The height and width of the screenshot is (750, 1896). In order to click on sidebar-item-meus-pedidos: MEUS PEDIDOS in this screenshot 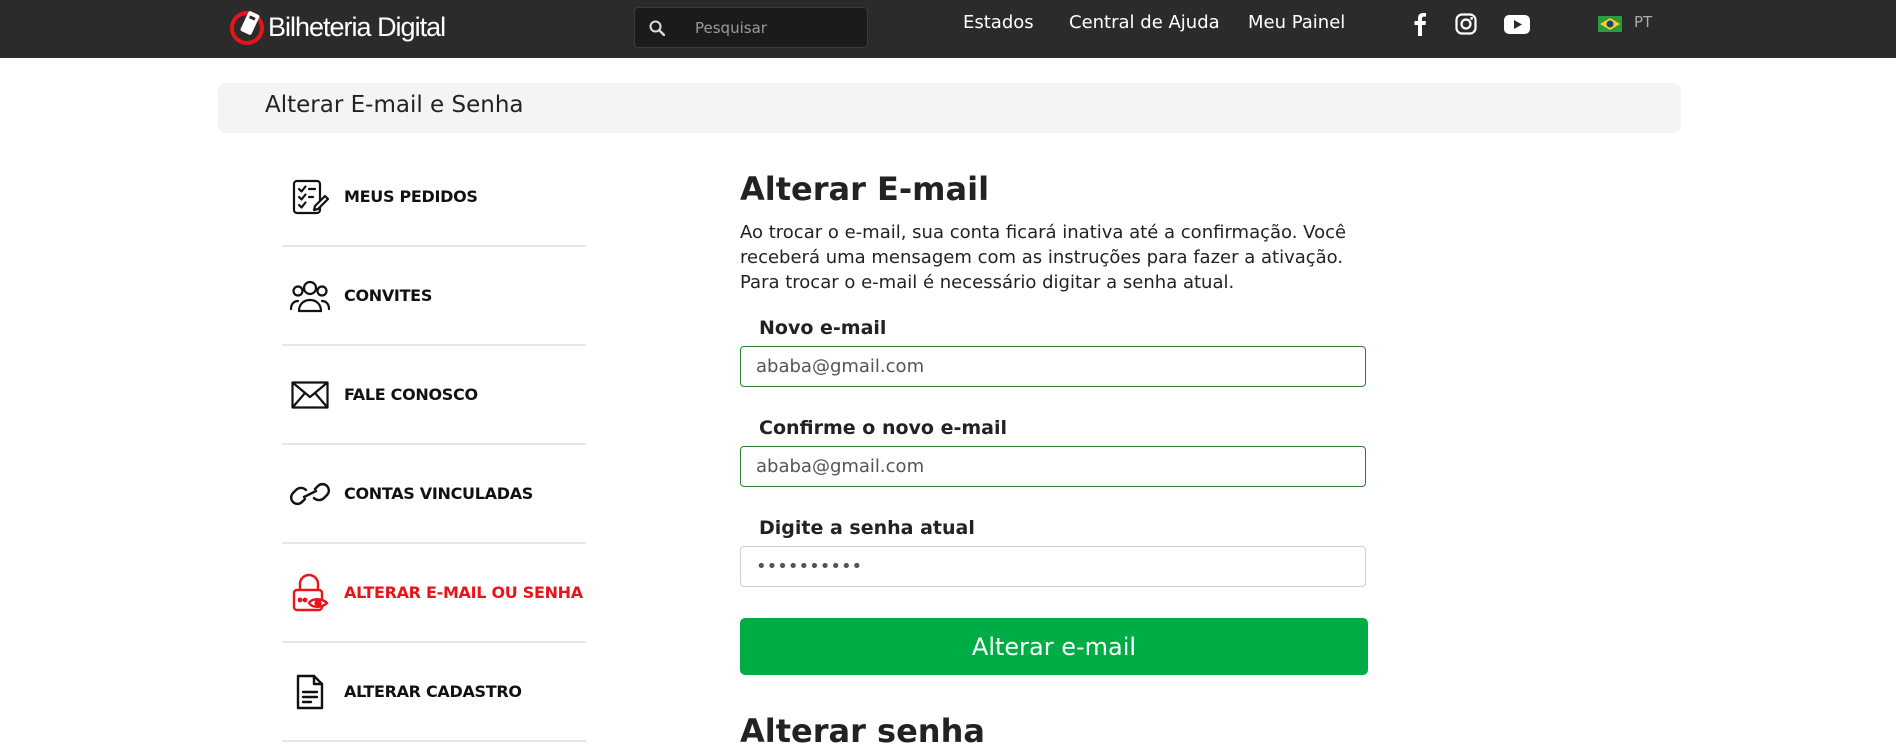, I will do `click(434, 197)`.